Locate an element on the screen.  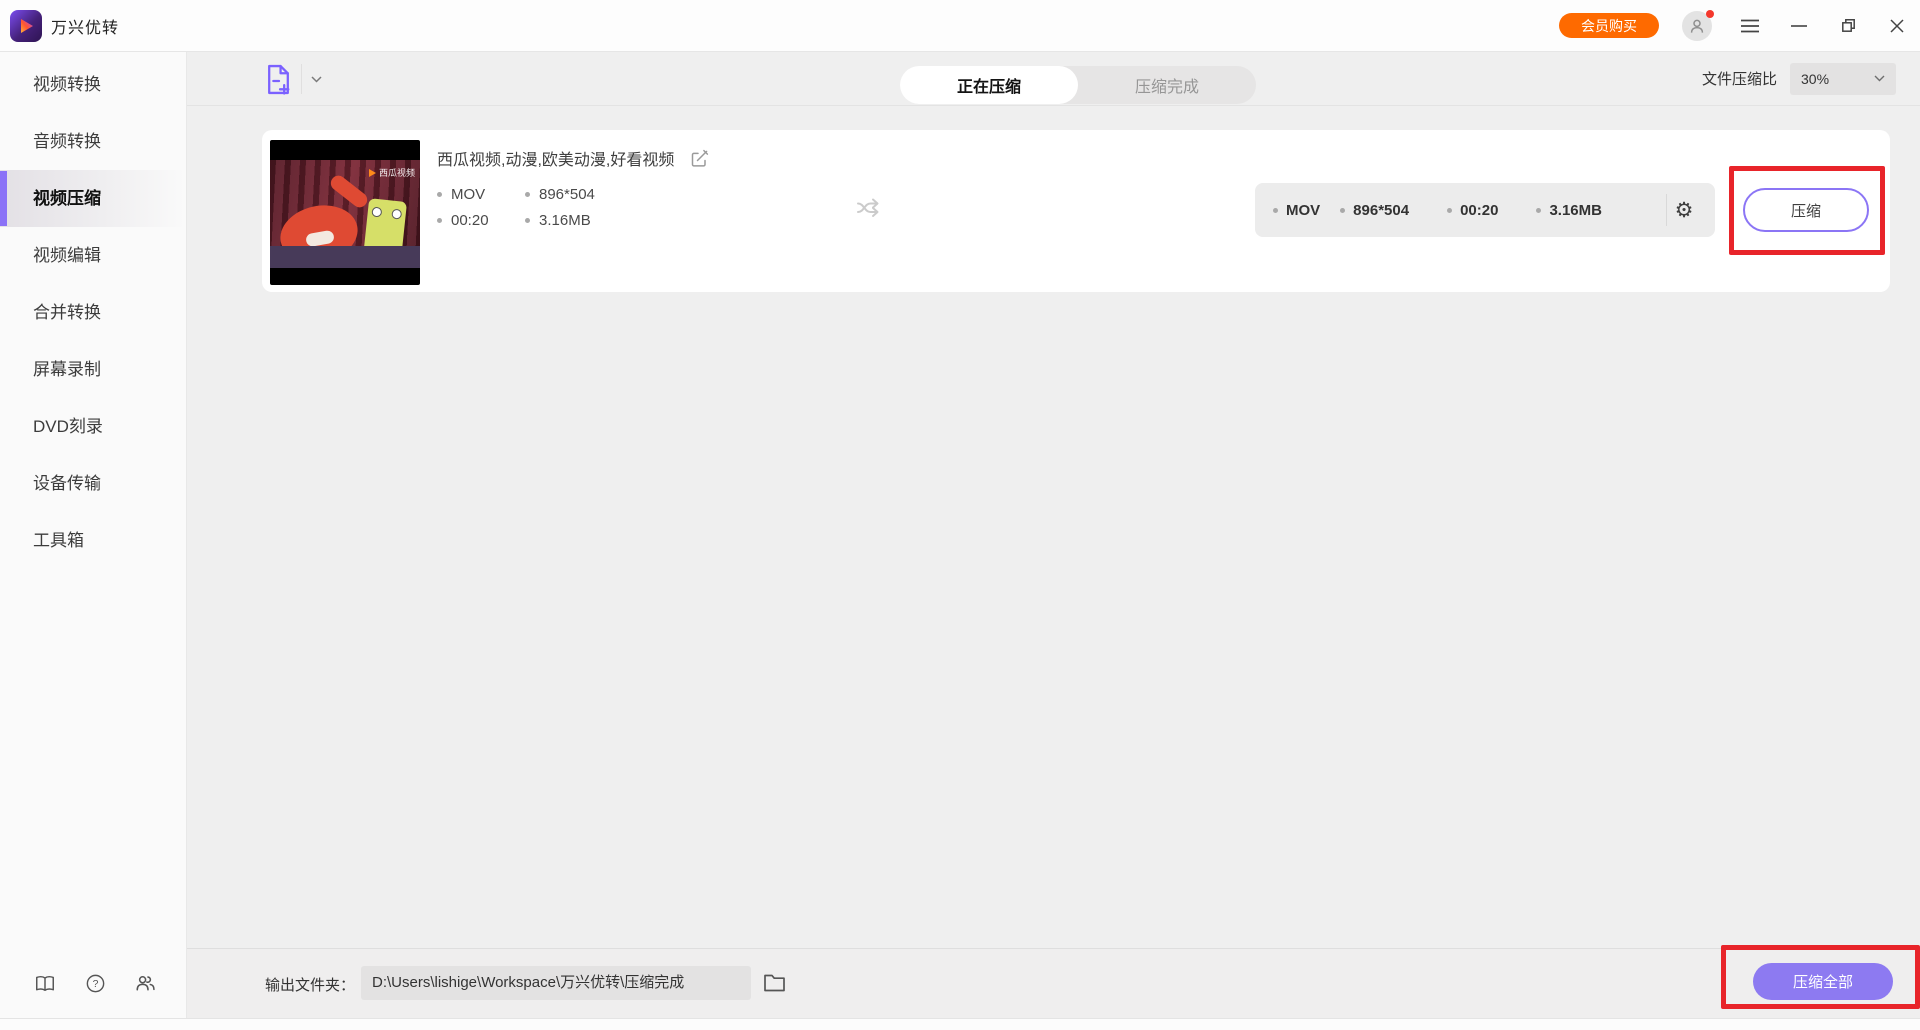
restore-button is located at coordinates (1848, 26).